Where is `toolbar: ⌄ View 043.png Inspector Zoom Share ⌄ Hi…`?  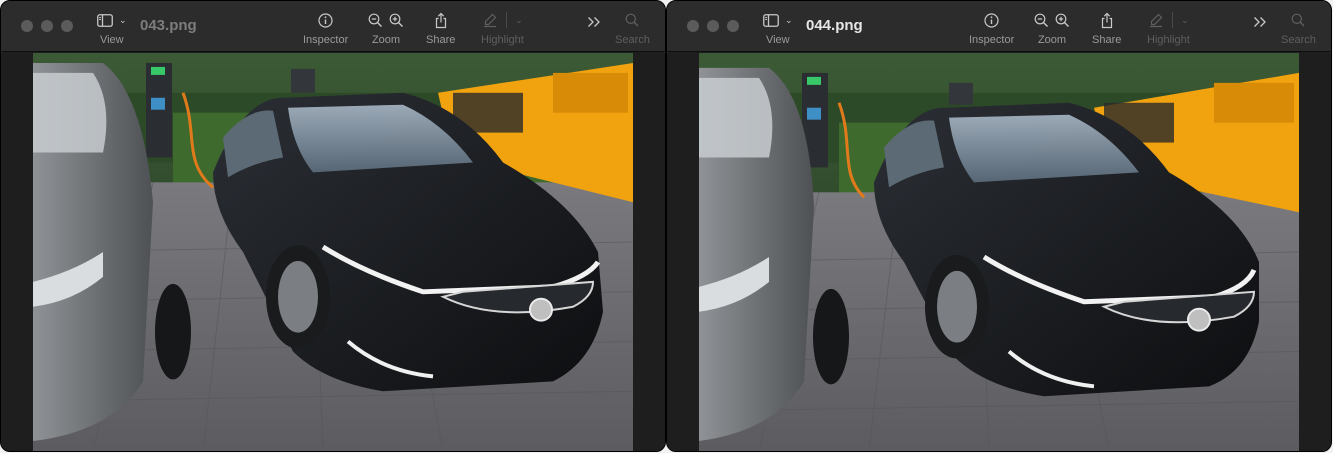
toolbar: ⌄ View 043.png Inspector Zoom Share ⌄ Hi… is located at coordinates (333, 26).